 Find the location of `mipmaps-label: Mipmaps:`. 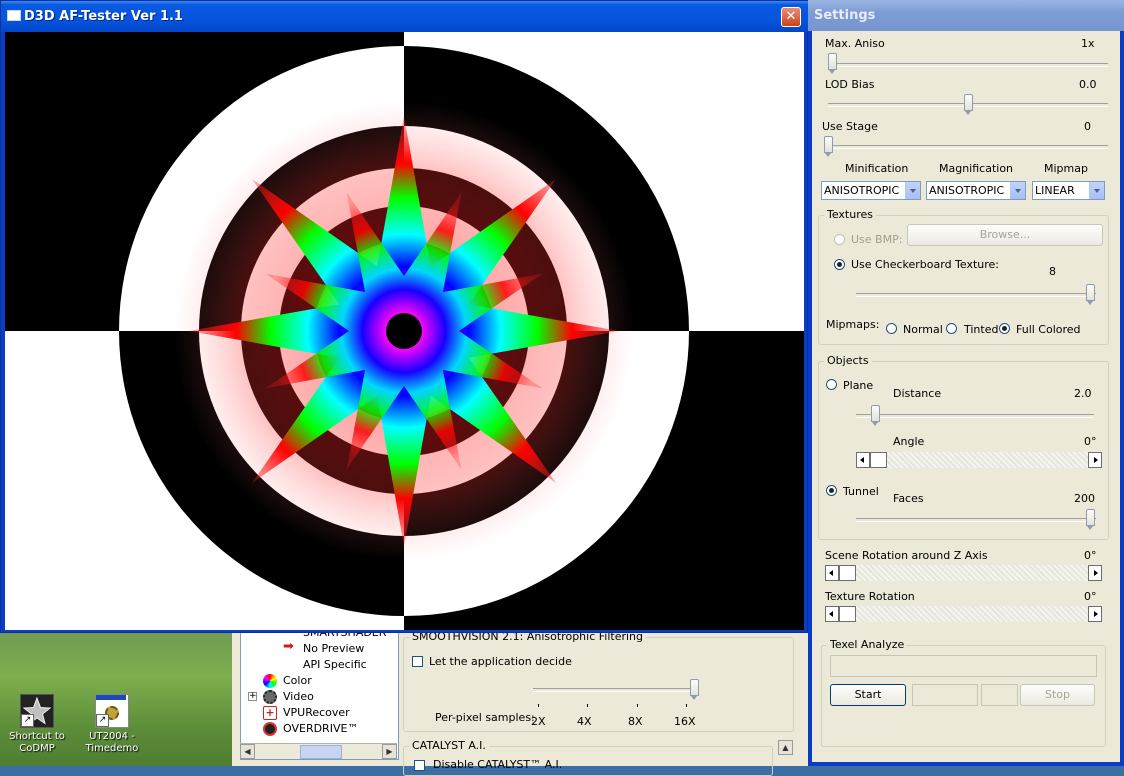

mipmaps-label: Mipmaps: is located at coordinates (853, 324).